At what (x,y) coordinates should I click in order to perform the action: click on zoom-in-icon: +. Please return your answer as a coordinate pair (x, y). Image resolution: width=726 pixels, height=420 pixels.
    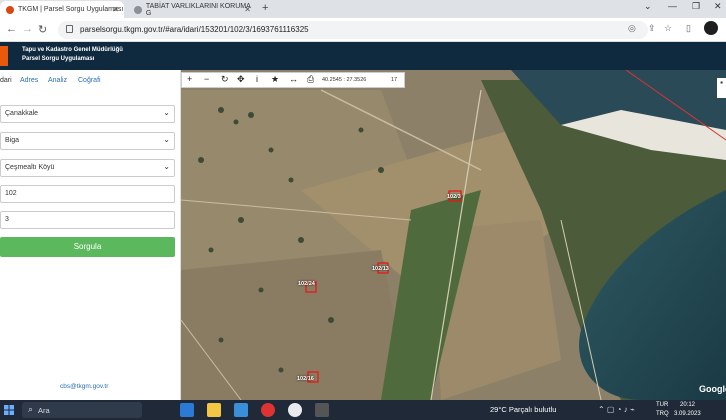
    Looking at the image, I should click on (189, 79).